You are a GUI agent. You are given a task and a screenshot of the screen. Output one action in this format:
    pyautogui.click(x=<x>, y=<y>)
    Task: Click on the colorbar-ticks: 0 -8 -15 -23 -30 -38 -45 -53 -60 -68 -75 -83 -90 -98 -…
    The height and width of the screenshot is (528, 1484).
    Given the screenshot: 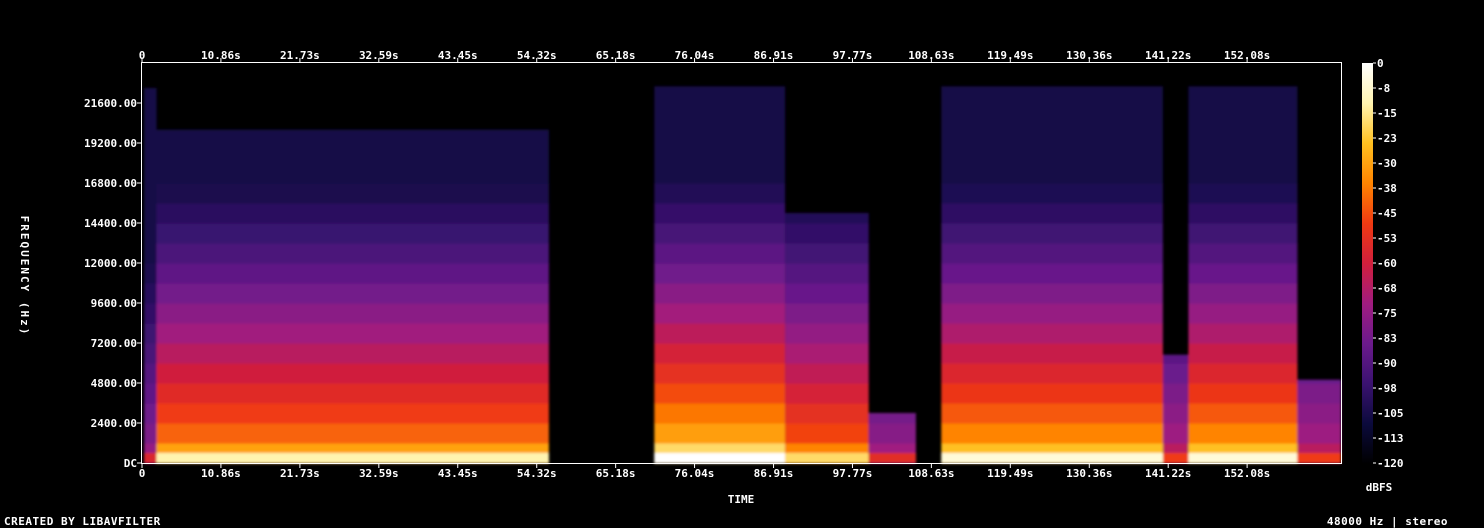 What is the action you would take?
    pyautogui.click(x=1388, y=263)
    